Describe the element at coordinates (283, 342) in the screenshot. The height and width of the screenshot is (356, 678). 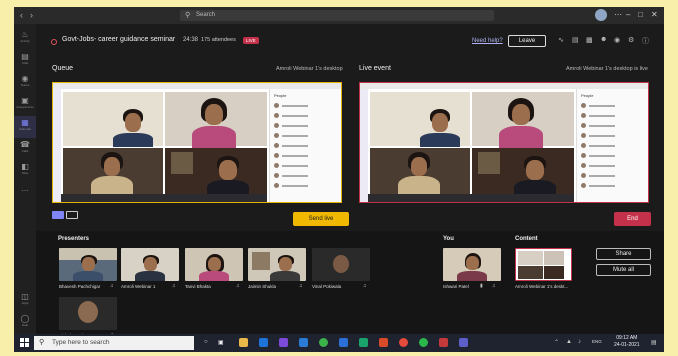
I see `visual-studio-icon` at that location.